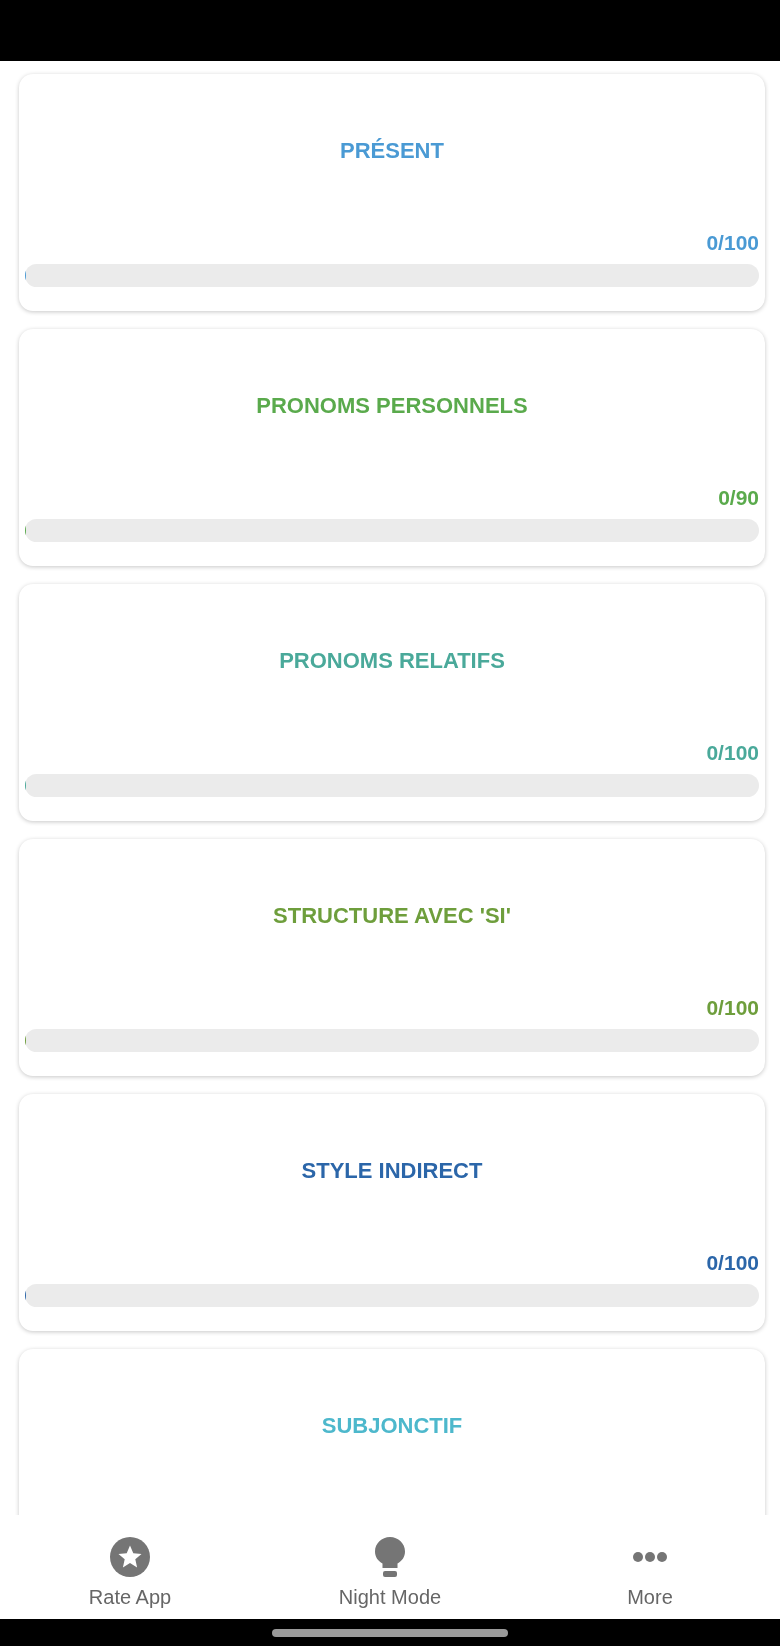 Image resolution: width=780 pixels, height=1646 pixels. I want to click on lesson-card: STYLE INDIRECT 0/100, so click(392, 1212).